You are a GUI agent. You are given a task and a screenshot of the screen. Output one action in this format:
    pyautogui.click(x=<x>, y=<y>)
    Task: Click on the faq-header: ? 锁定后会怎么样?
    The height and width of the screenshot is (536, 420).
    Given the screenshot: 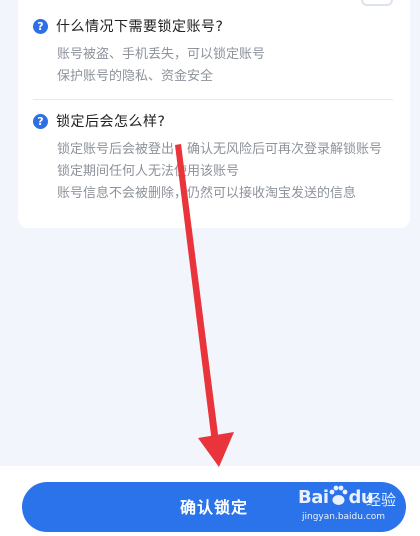 What is the action you would take?
    pyautogui.click(x=219, y=121)
    